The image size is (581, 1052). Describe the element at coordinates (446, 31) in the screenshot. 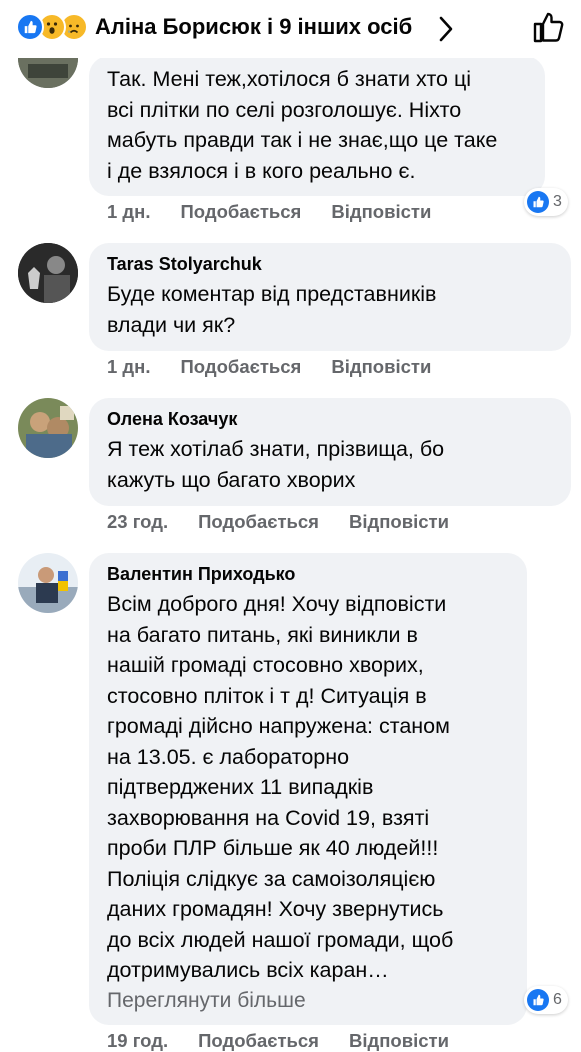

I see `chevron-right-icon` at that location.